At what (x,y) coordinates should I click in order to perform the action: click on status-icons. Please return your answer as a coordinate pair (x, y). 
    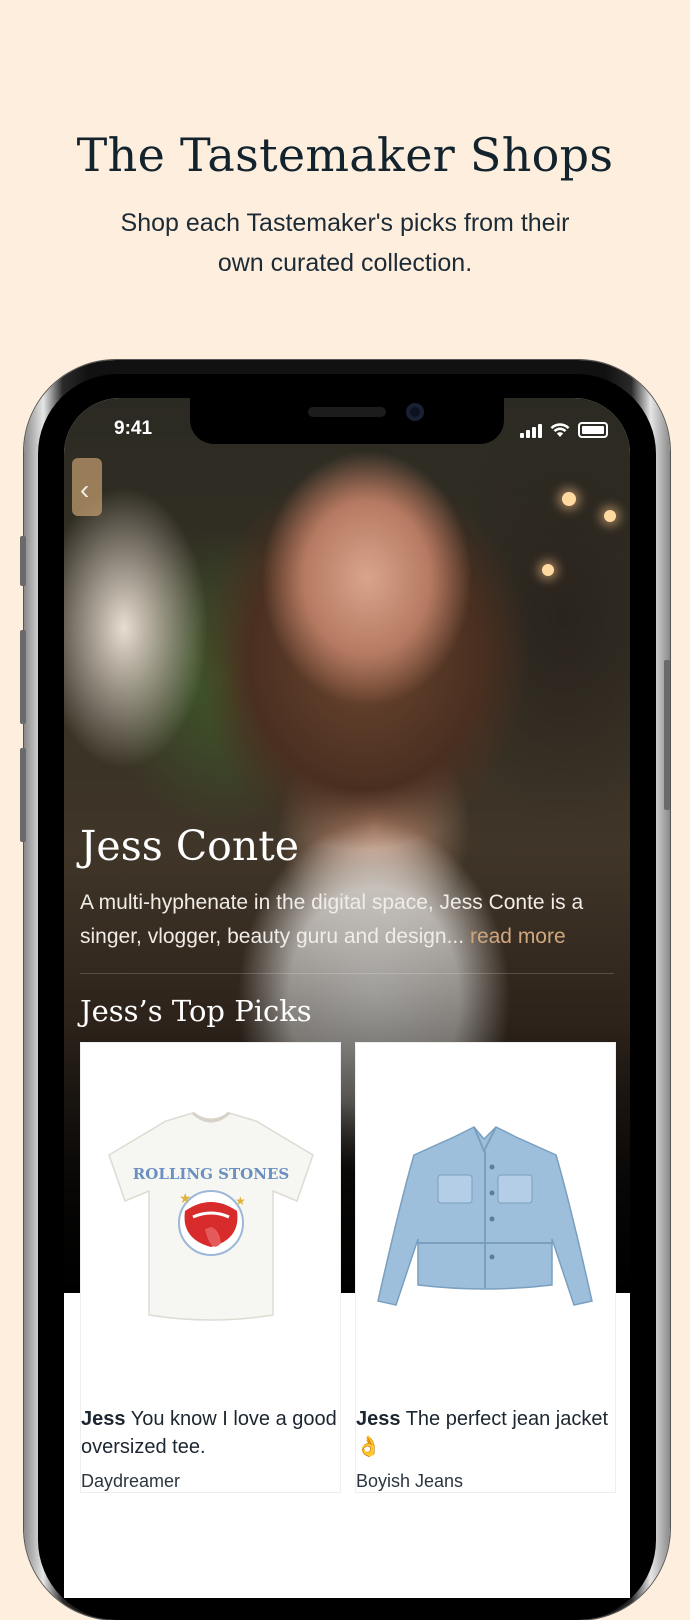
    Looking at the image, I should click on (564, 430).